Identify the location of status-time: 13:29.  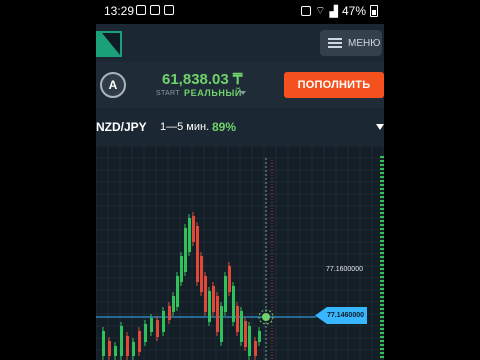
(119, 11).